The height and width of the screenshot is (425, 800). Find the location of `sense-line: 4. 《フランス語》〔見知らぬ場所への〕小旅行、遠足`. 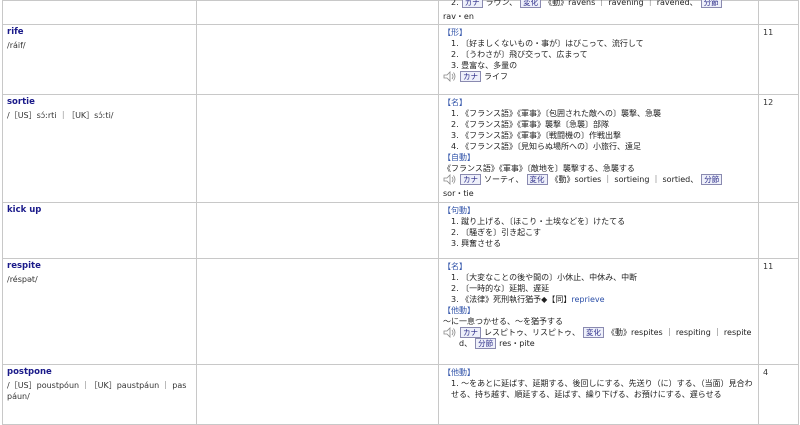

sense-line: 4. 《フランス語》〔見知らぬ場所への〕小旅行、遠足 is located at coordinates (546, 146).